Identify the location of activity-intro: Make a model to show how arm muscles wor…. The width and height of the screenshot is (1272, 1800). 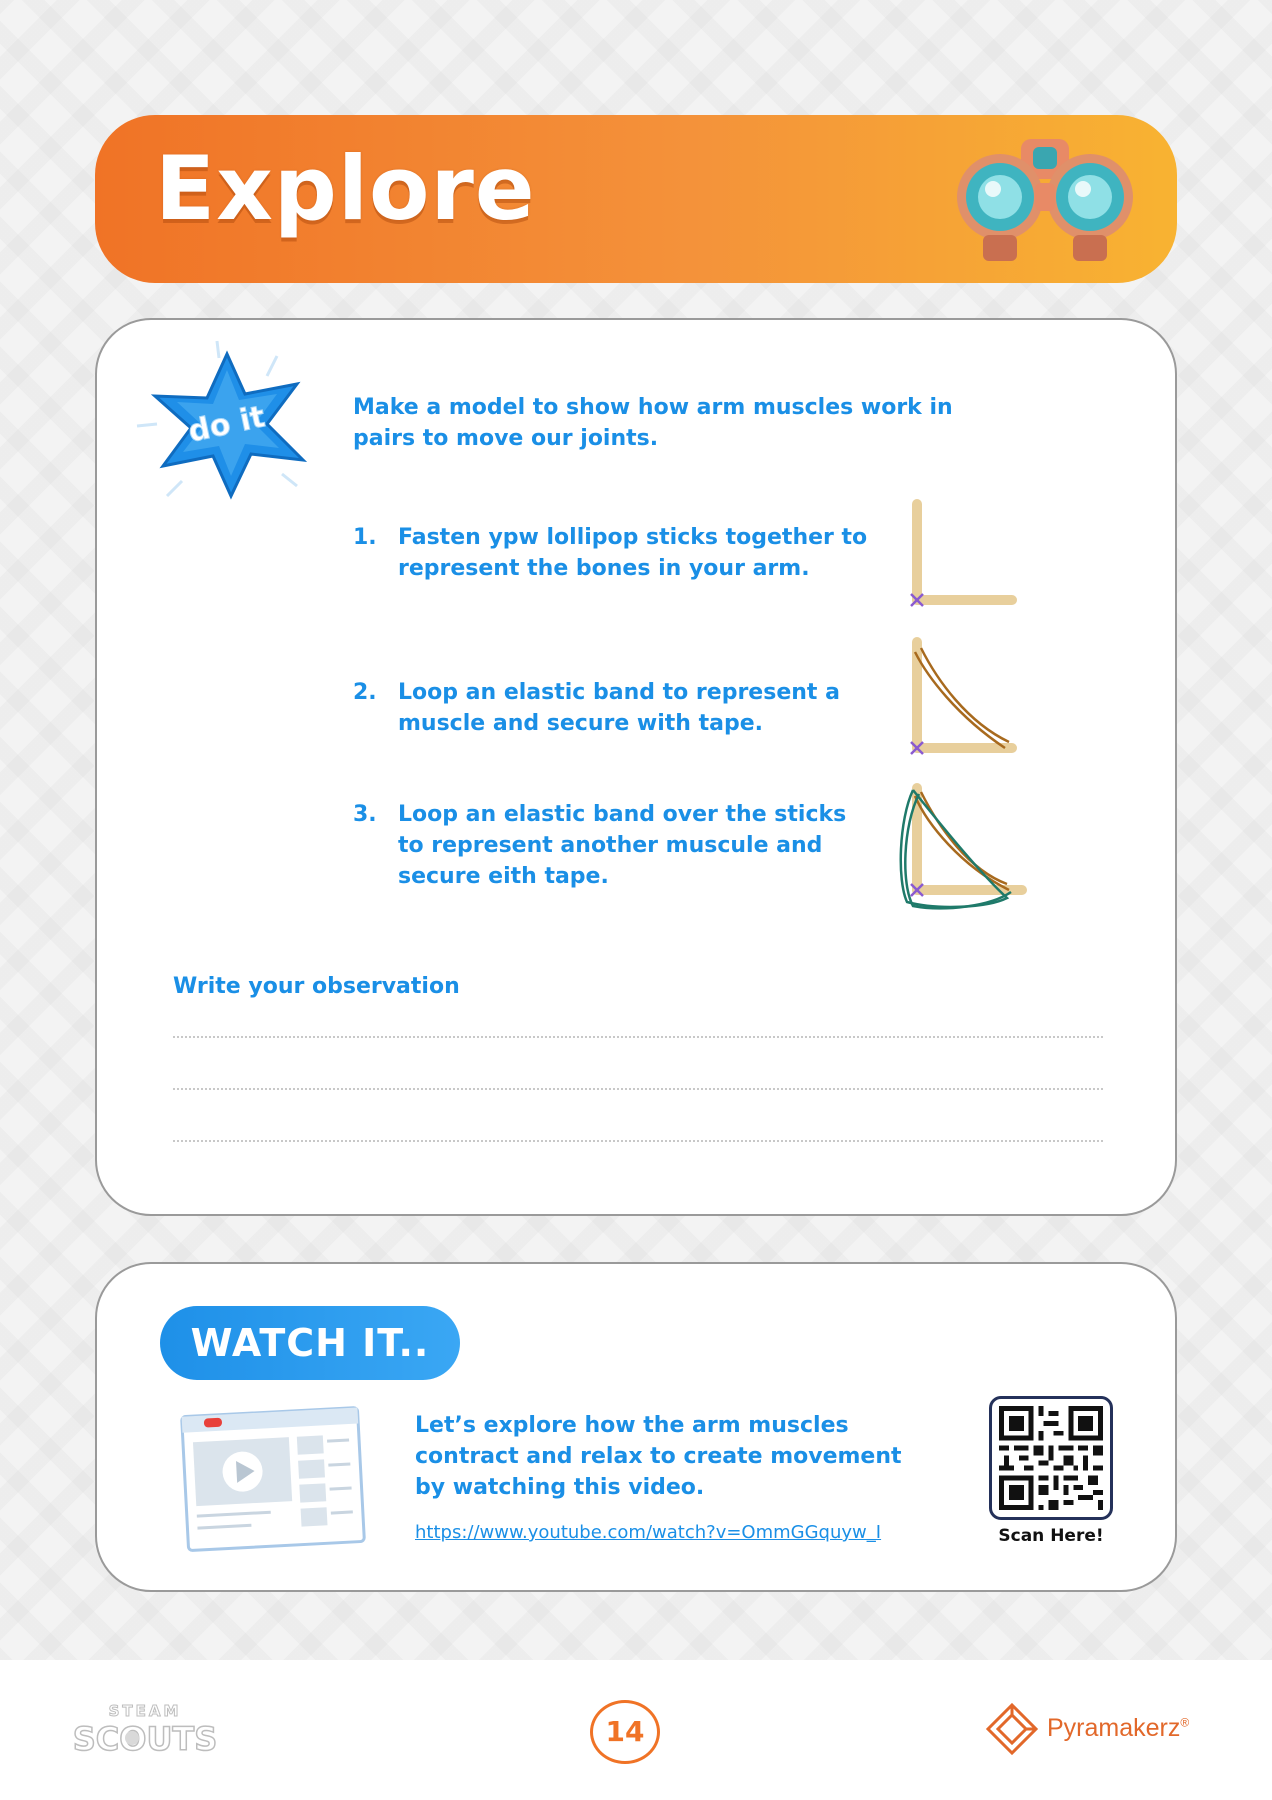
(653, 423).